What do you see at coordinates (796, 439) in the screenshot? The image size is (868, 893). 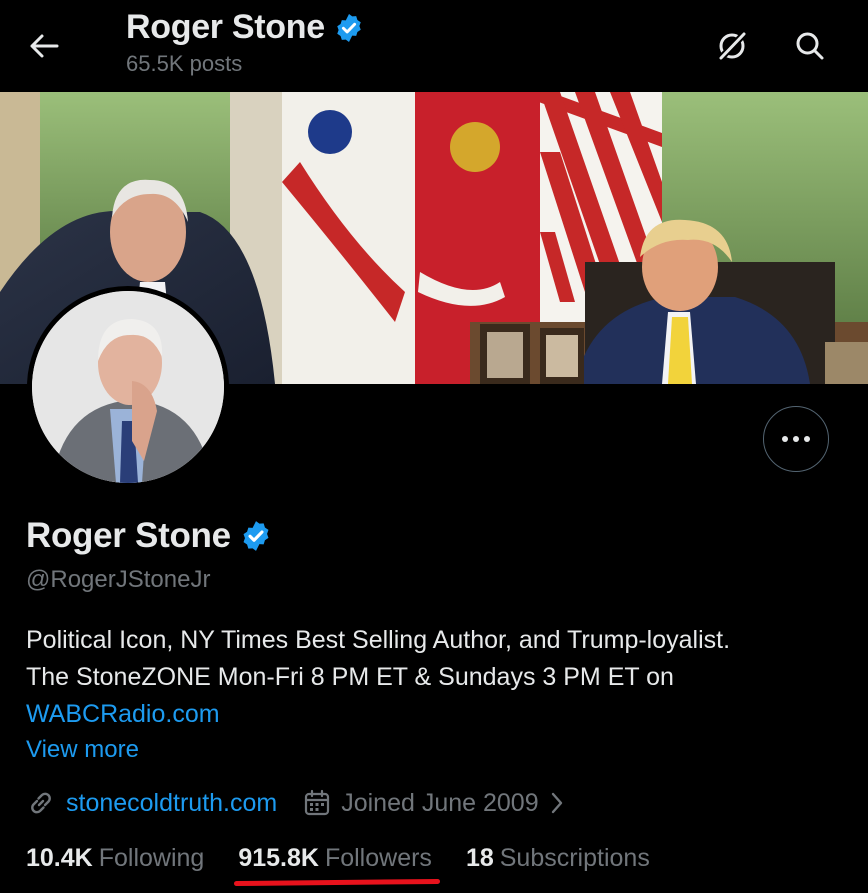 I see `more-options-button` at bounding box center [796, 439].